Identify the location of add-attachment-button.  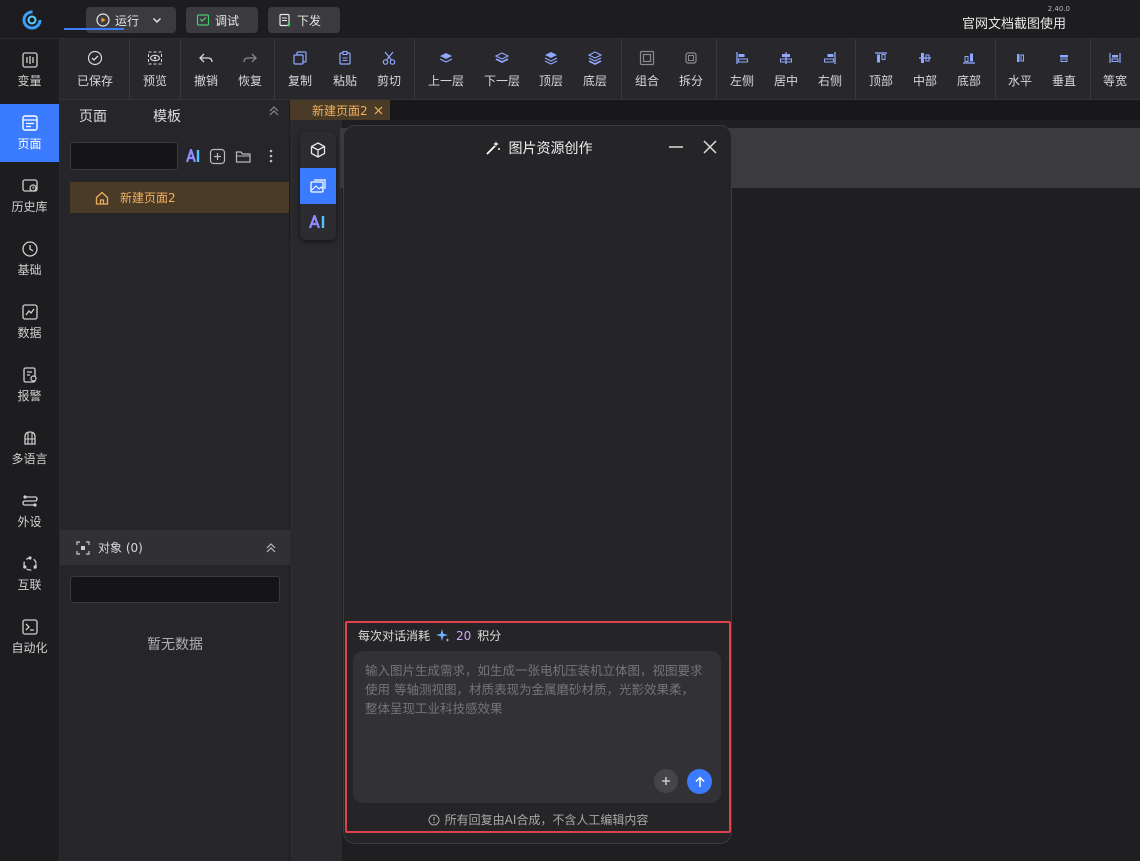
(666, 781).